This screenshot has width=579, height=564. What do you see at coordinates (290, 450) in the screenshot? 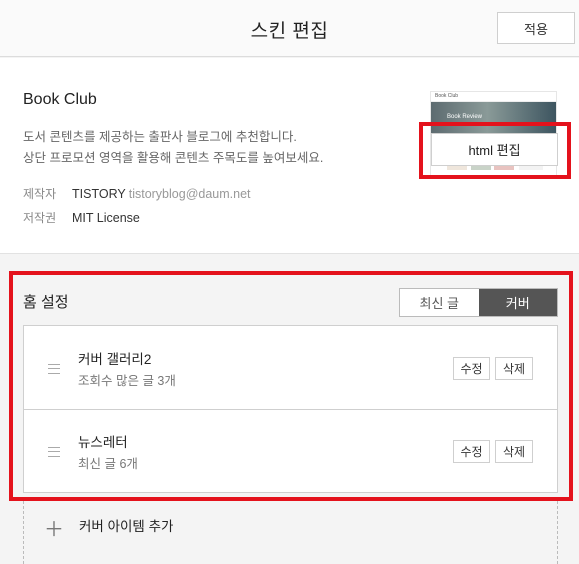
I see `list-item: 뉴스레터 최신 글 6개 수정 삭제` at bounding box center [290, 450].